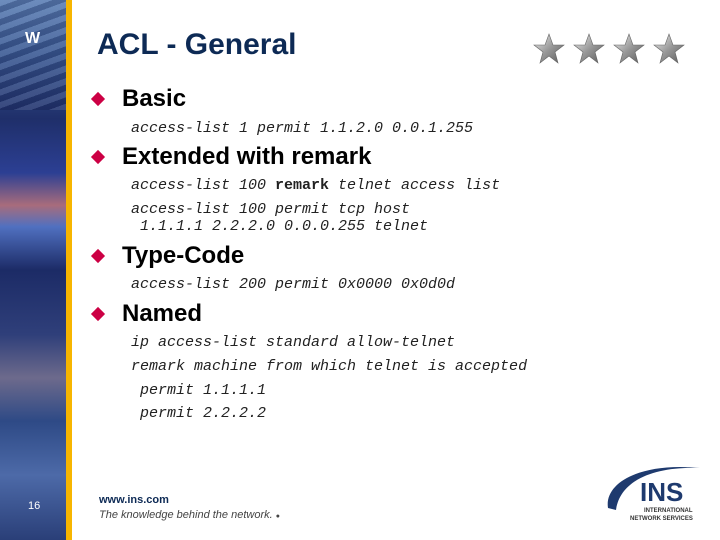  I want to click on sidebar-accent-bar, so click(69, 270).